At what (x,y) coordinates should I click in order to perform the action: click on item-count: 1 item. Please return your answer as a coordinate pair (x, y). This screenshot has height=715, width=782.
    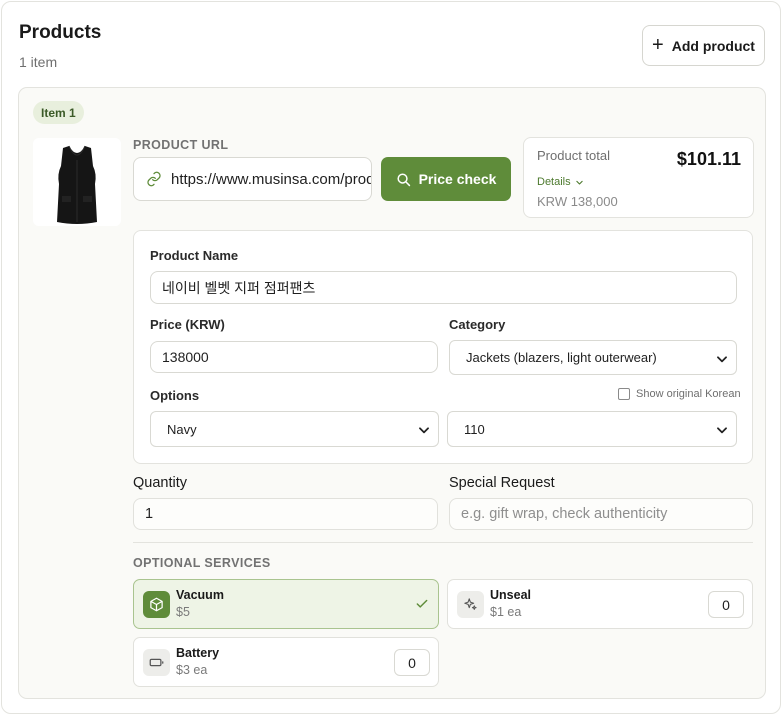
    Looking at the image, I should click on (38, 62).